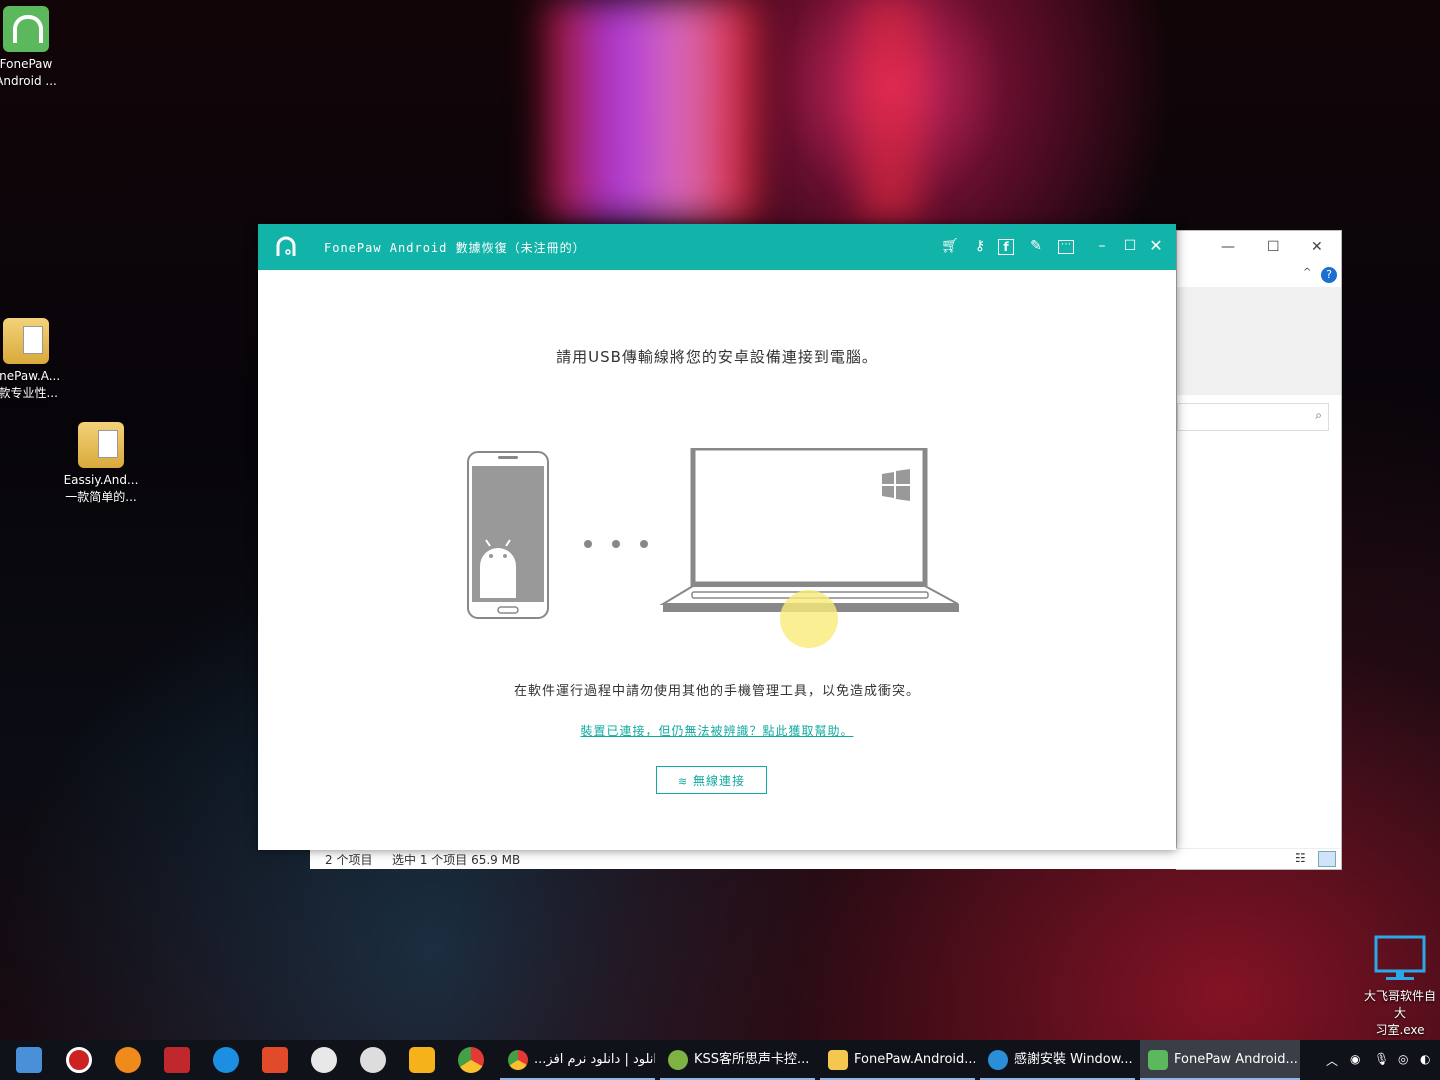 This screenshot has width=1440, height=1080. I want to click on microphone-icon: 🎙︎, so click(1381, 1059).